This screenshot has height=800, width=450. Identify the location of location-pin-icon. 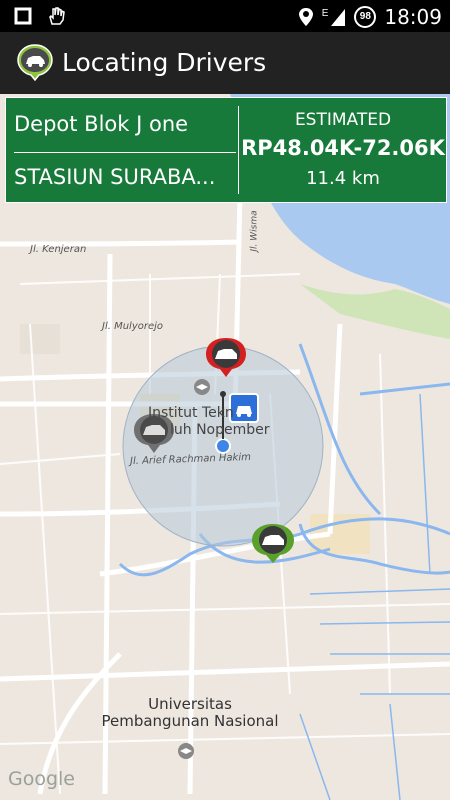
(305, 17).